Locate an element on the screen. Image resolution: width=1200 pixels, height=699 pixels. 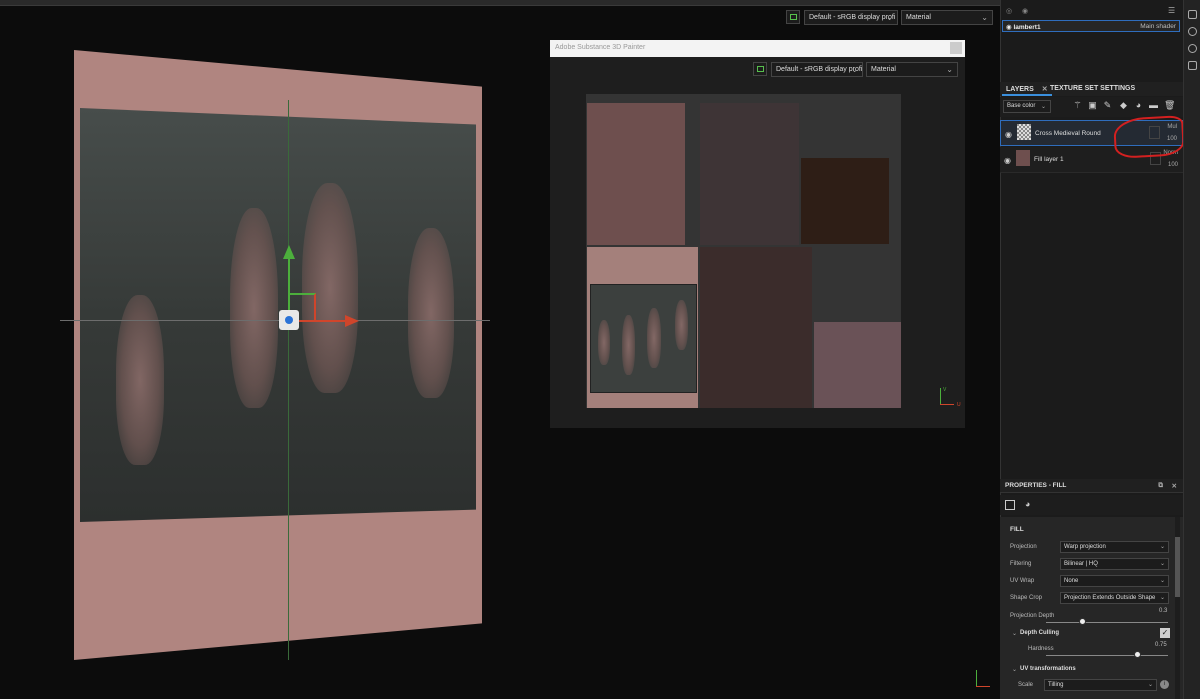
uv-color-profile-dropdown: Default - sRGB display profi ⌄ is located at coordinates (817, 69).